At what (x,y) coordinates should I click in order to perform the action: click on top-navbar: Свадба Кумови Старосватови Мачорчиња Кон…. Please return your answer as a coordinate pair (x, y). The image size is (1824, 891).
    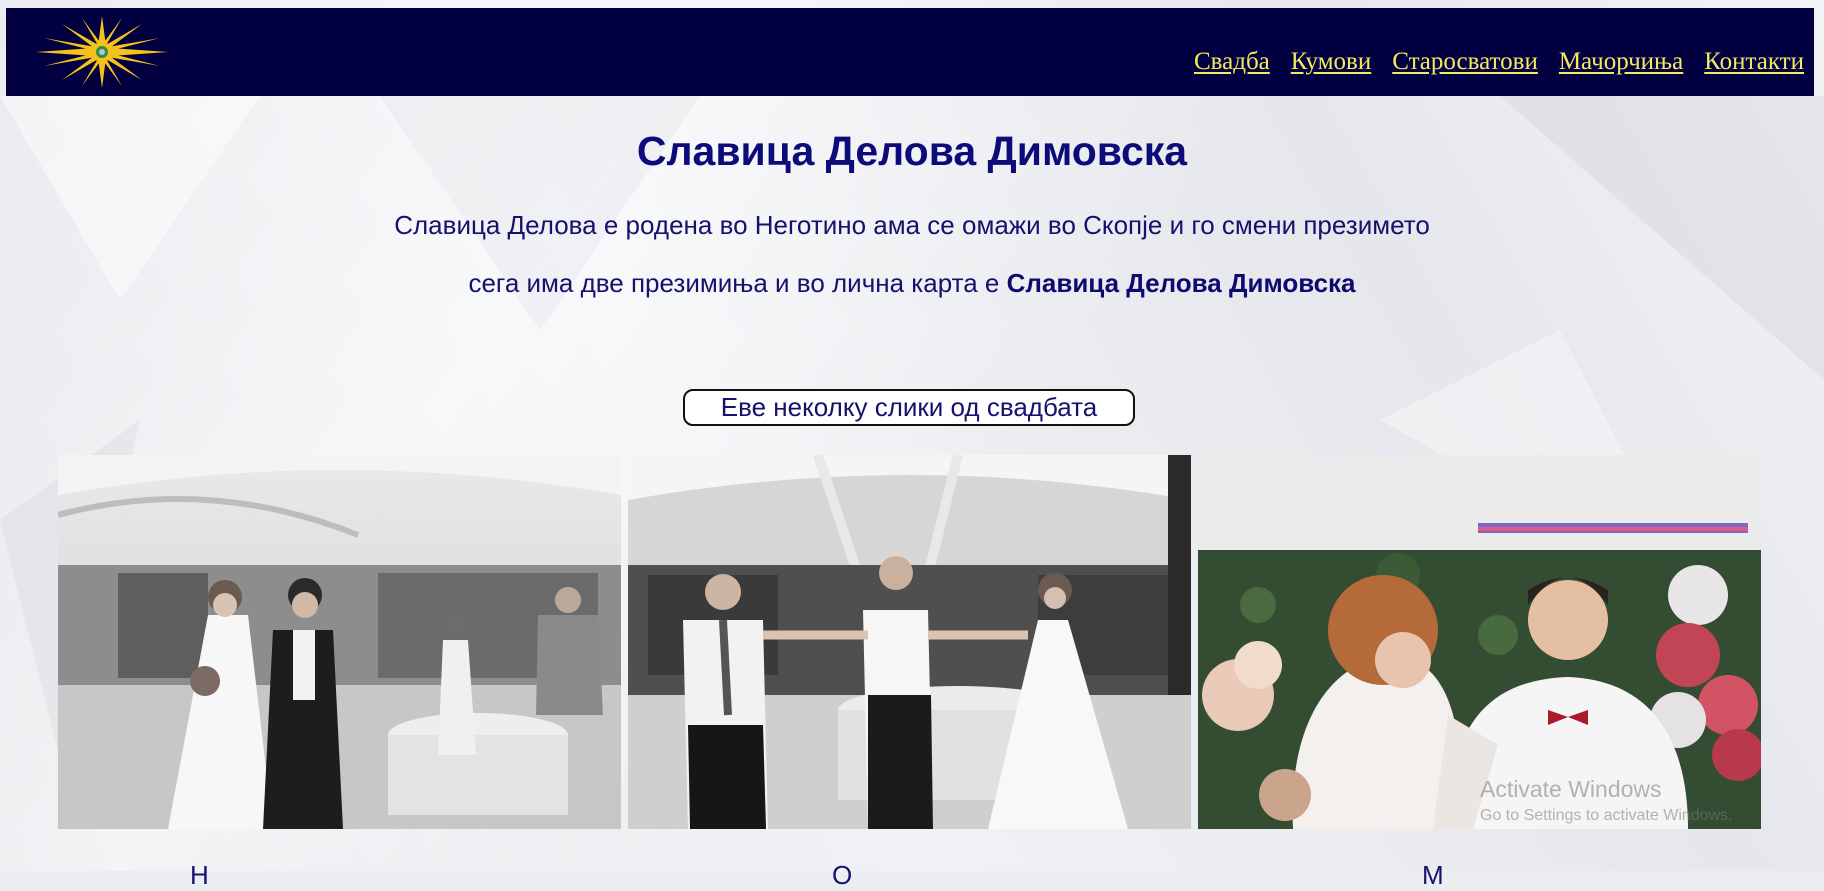
    Looking at the image, I should click on (910, 52).